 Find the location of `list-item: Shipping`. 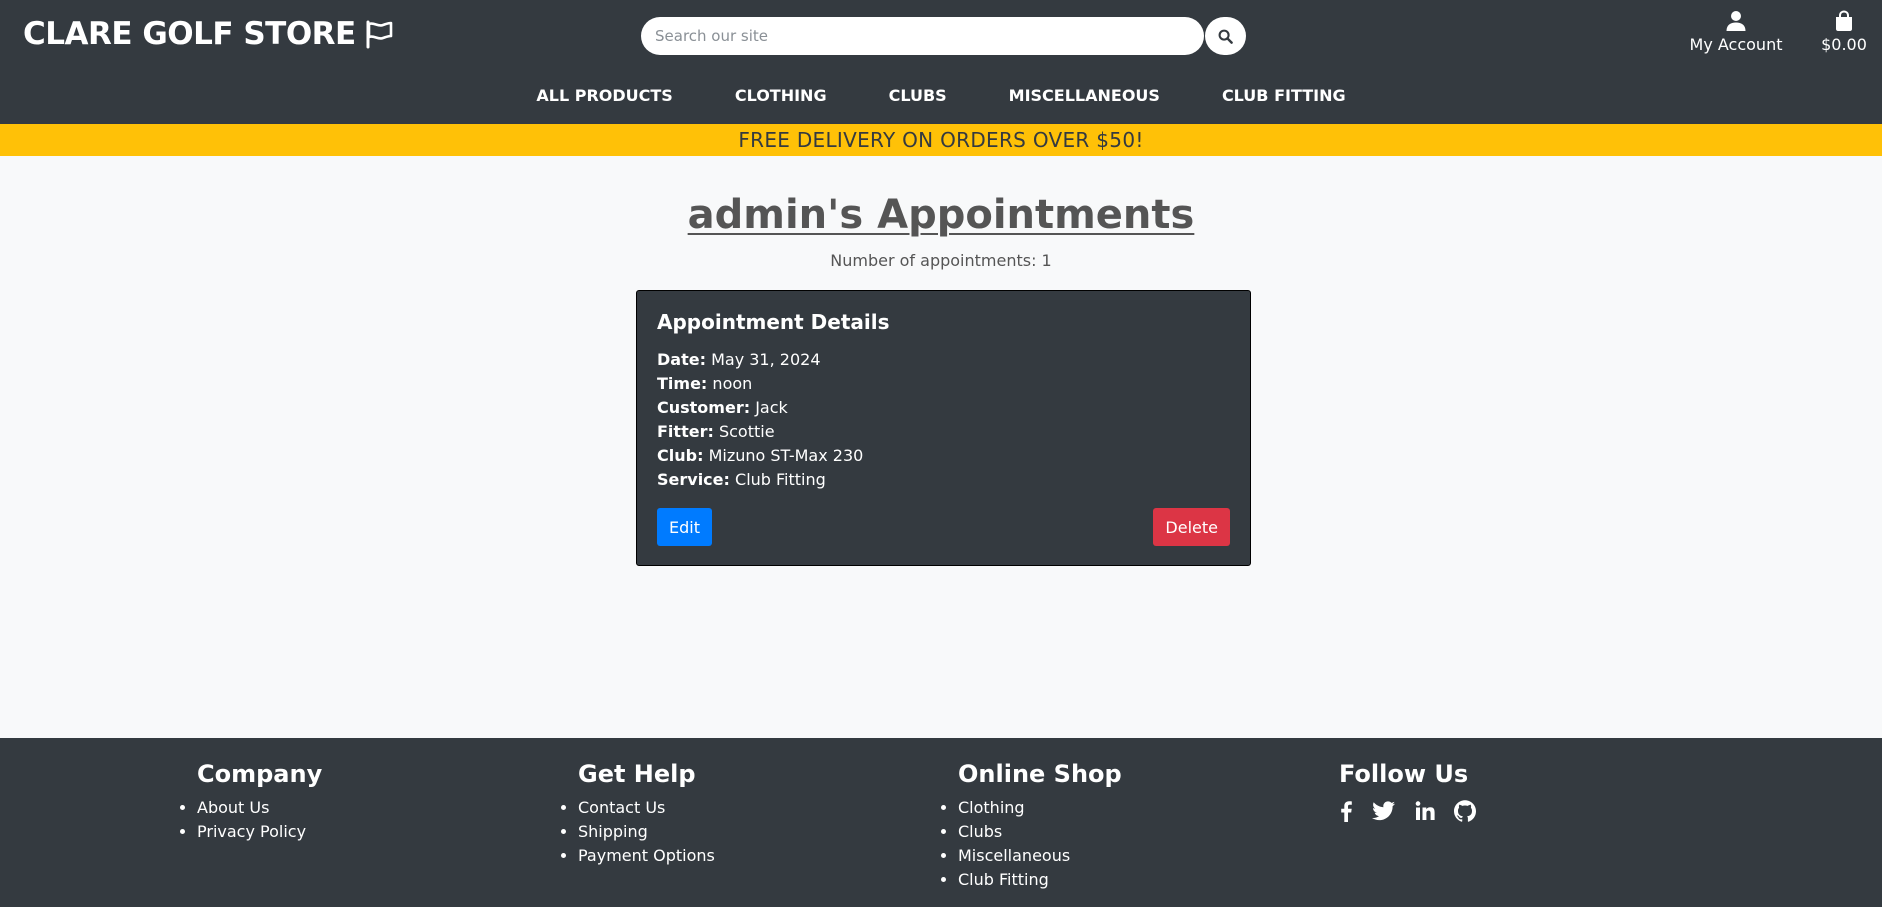

list-item: Shipping is located at coordinates (646, 832).